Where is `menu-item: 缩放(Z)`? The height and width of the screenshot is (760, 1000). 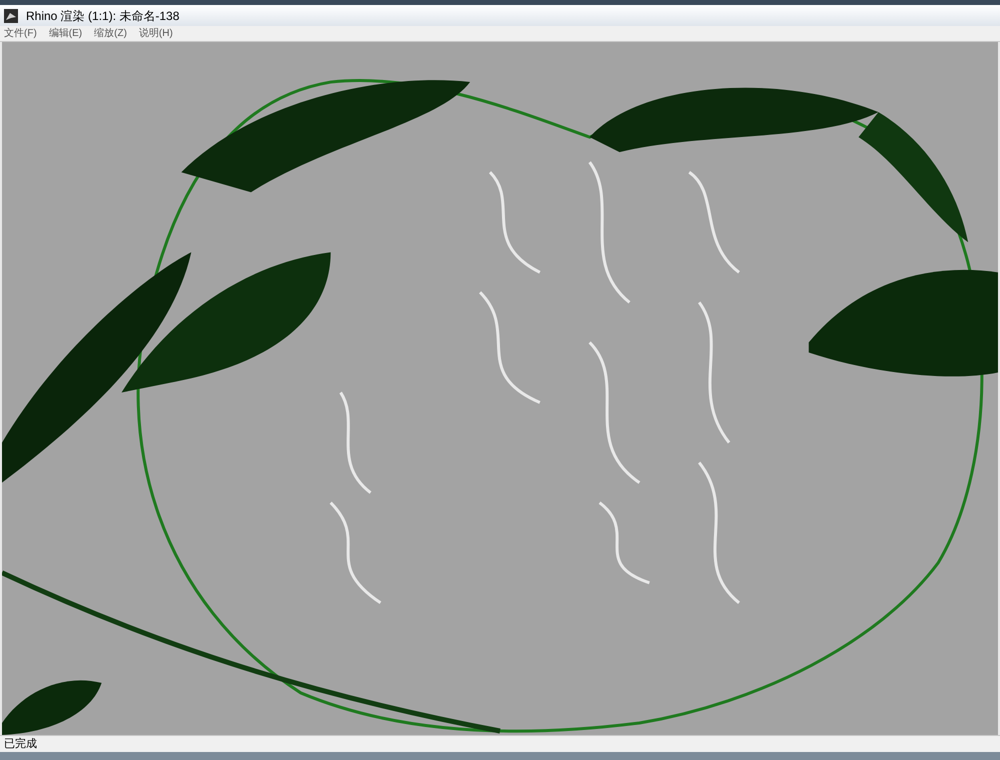
menu-item: 缩放(Z) is located at coordinates (110, 33).